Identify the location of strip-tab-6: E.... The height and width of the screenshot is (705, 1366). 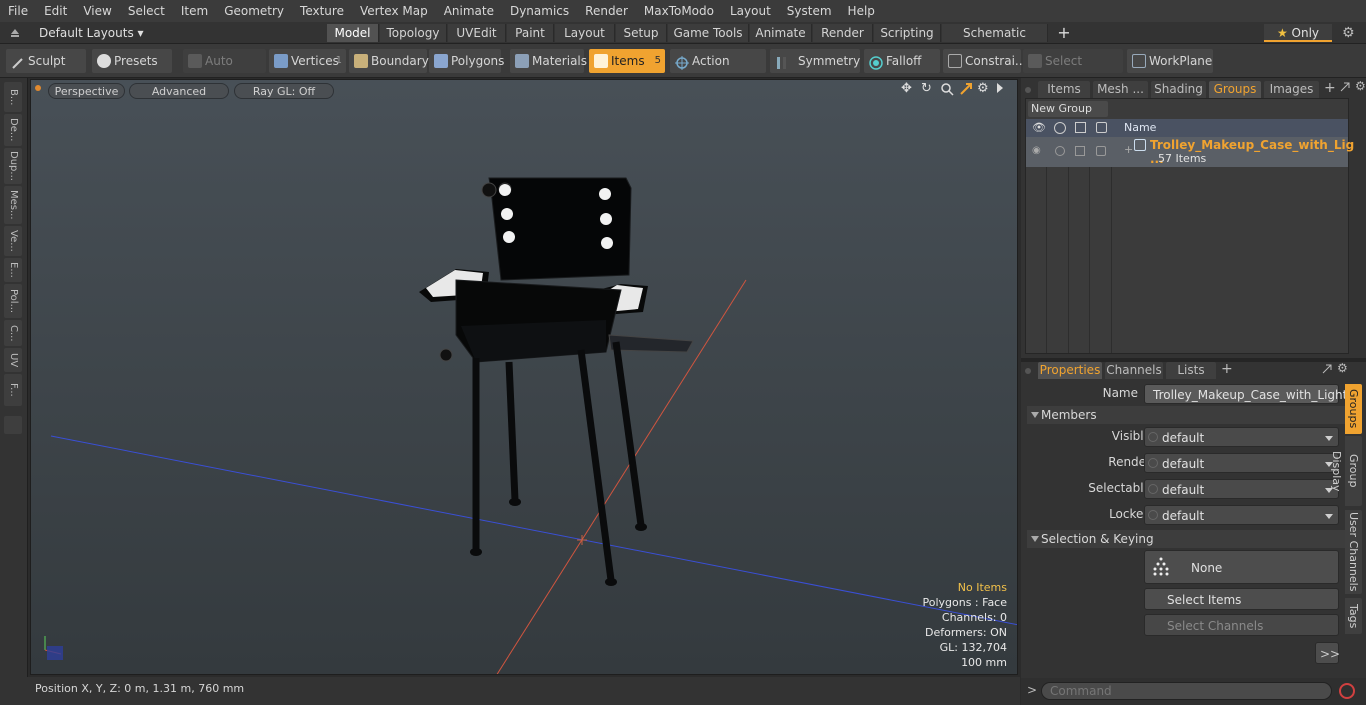
(13, 270).